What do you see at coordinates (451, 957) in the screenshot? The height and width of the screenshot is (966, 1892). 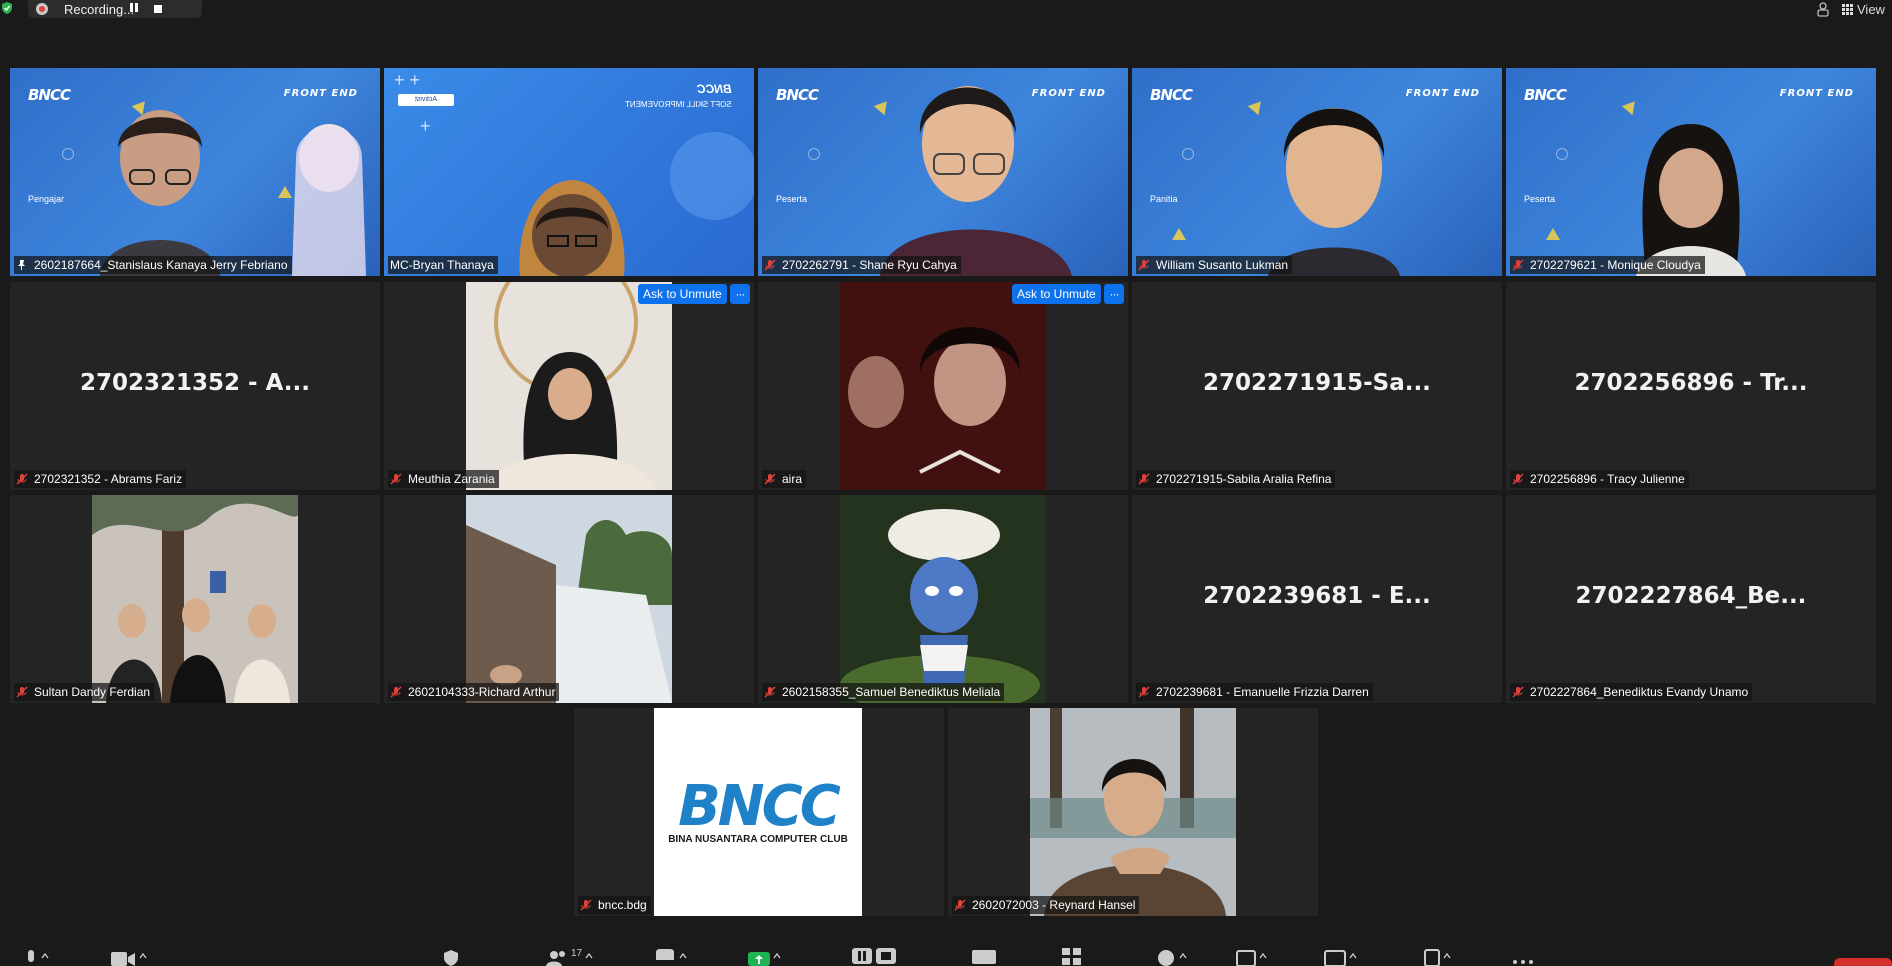 I see `security-button` at bounding box center [451, 957].